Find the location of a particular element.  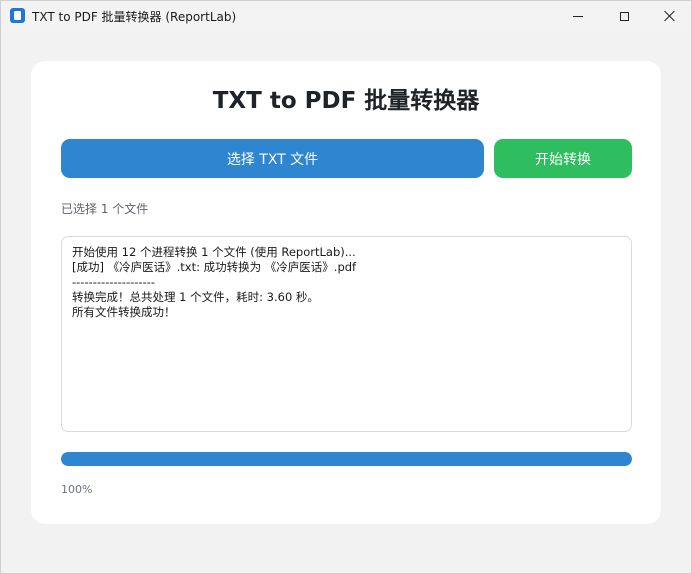

window-title: TXT to PDF 批量转换器 (ReportLab) is located at coordinates (134, 17).